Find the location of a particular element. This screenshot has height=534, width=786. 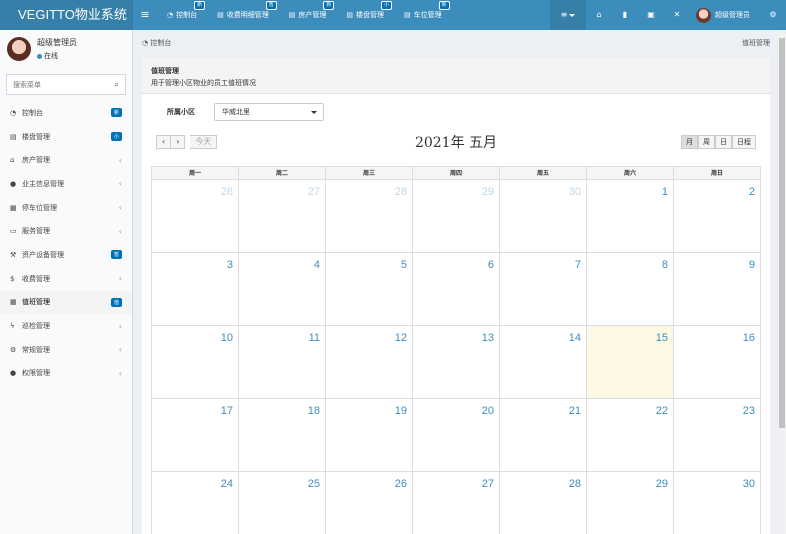

sidebar-item-label: 停车位管理 is located at coordinates (39, 207).